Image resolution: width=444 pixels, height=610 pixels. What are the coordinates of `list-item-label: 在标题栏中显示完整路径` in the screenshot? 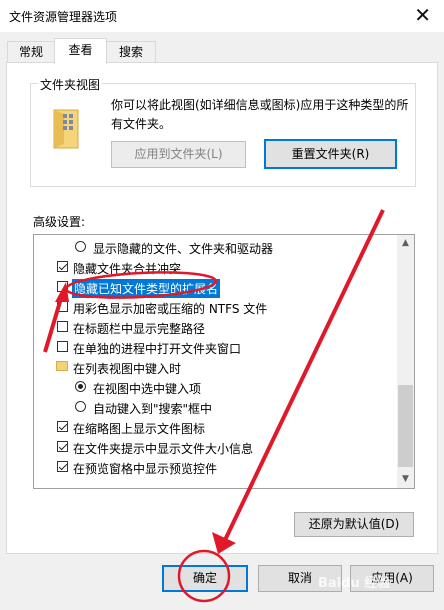 It's located at (139, 329).